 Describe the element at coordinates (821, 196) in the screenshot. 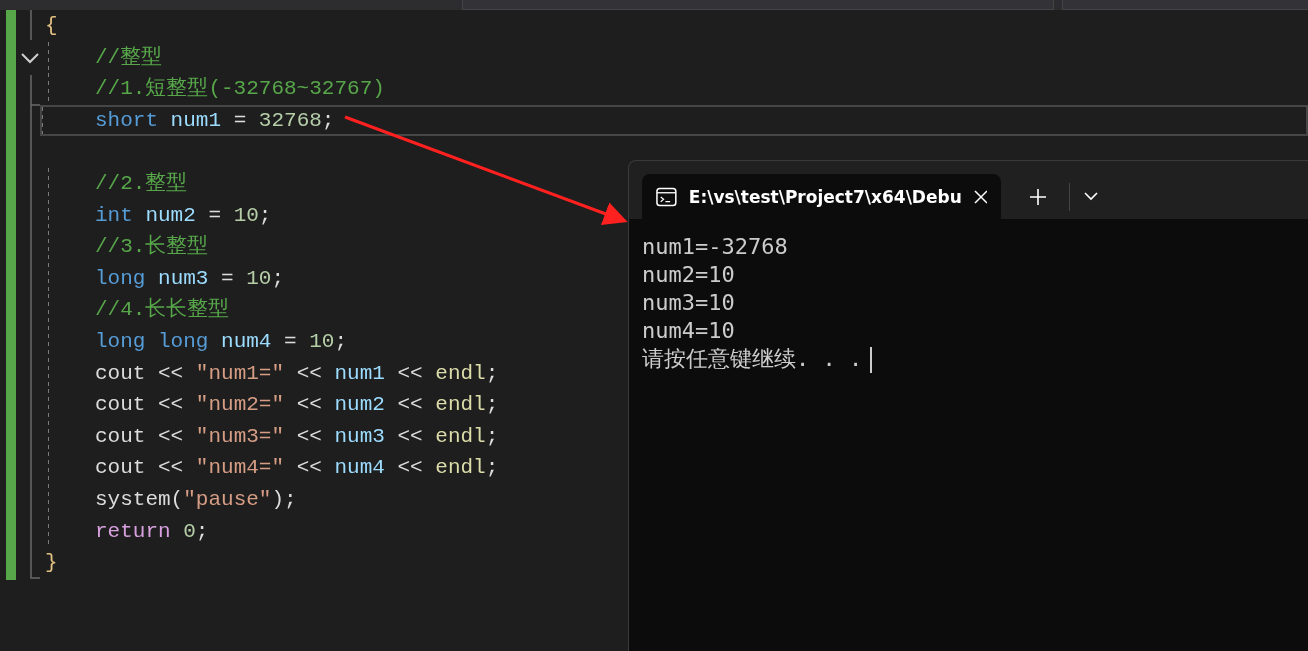

I see `terminal-tab: E:\vs\test\Project7\x64\Debu` at that location.